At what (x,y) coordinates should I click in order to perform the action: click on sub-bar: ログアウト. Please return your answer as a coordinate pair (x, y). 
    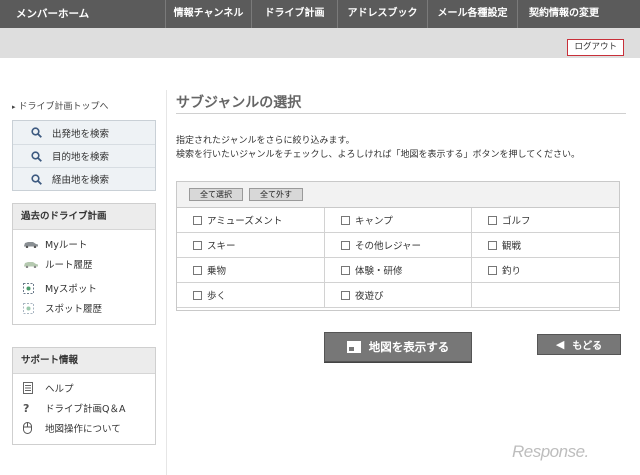
    Looking at the image, I should click on (320, 43).